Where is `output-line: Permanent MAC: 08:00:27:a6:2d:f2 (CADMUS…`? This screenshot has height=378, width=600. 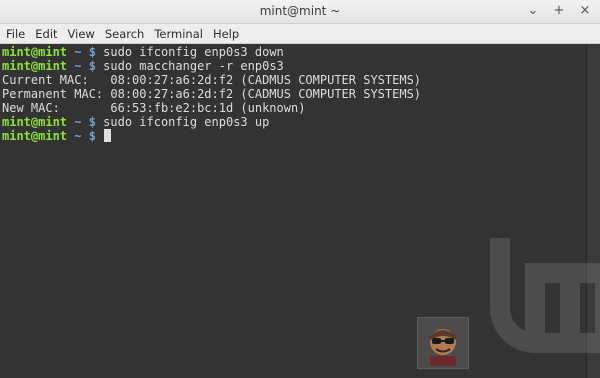 output-line: Permanent MAC: 08:00:27:a6:2d:f2 (CADMUS… is located at coordinates (294, 94).